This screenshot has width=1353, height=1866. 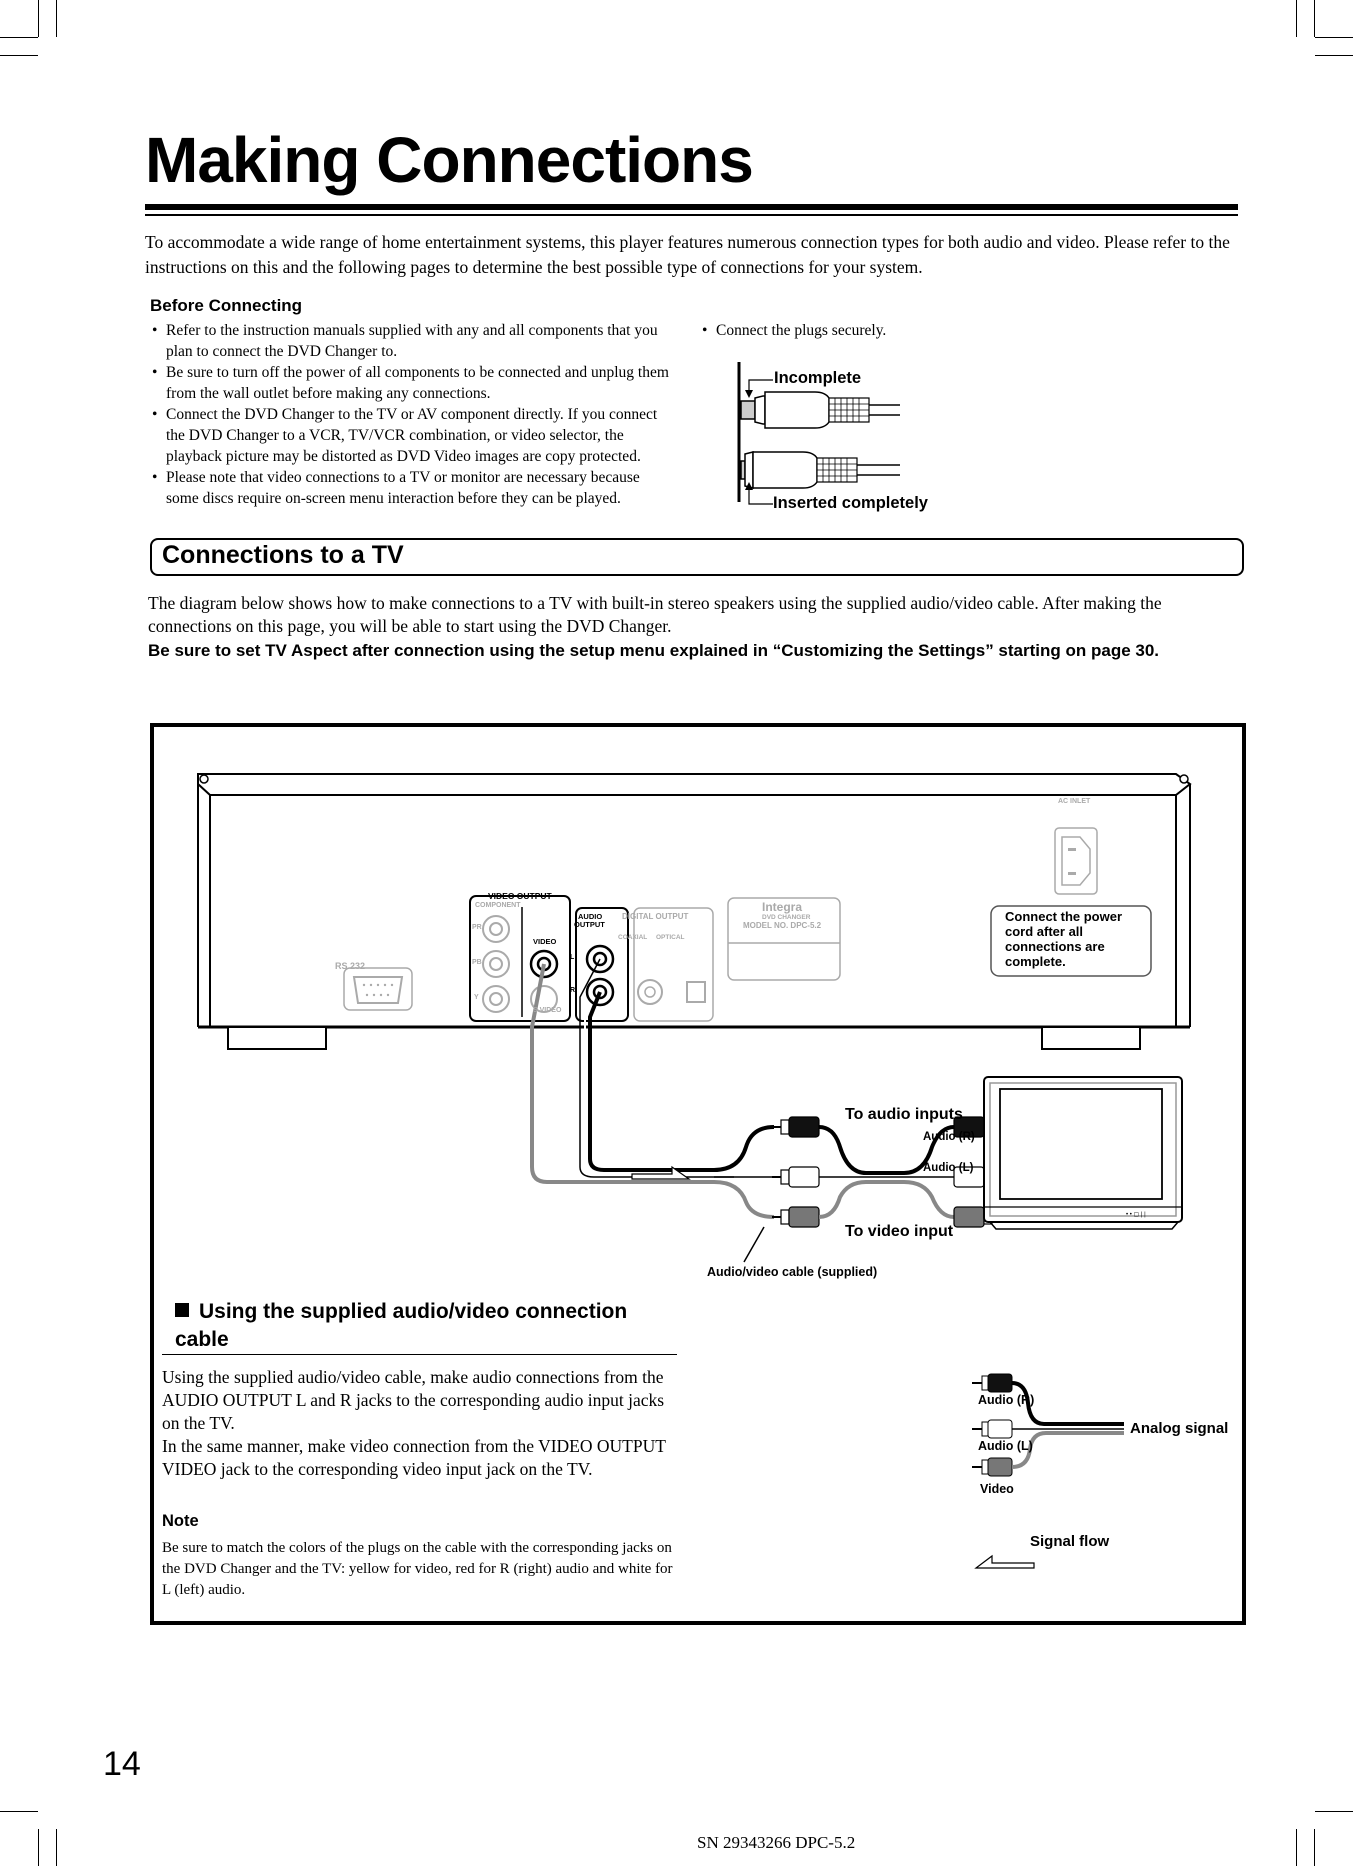 What do you see at coordinates (949, 1137) in the screenshot?
I see `audio-r-label: Audio (R)` at bounding box center [949, 1137].